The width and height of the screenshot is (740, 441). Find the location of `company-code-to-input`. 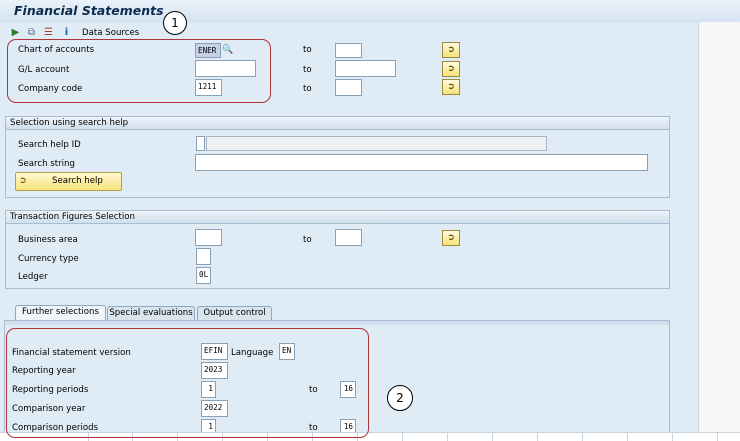

company-code-to-input is located at coordinates (348, 87).